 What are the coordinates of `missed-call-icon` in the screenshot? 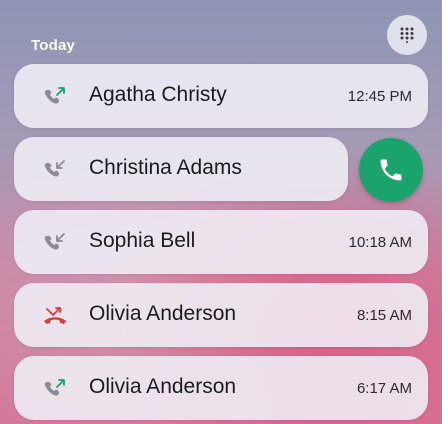 It's located at (55, 315).